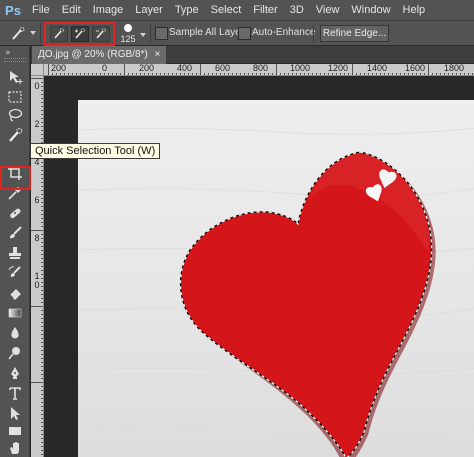  I want to click on vertical-ruler: 0 2 4 6 8 1 0, so click(37, 266).